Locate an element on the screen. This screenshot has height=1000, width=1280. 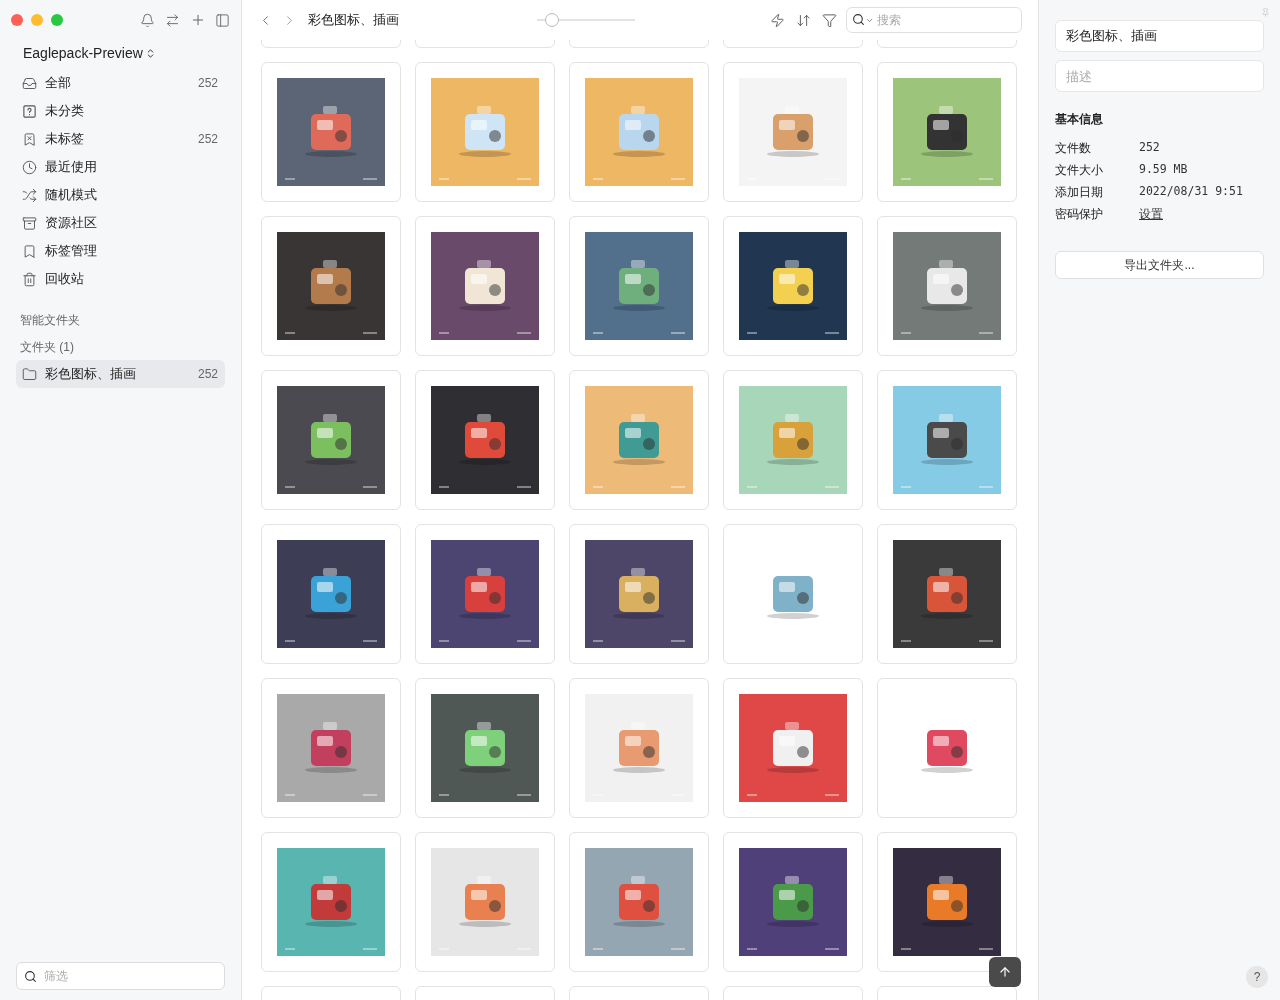
help-button: ? is located at coordinates (1257, 977).